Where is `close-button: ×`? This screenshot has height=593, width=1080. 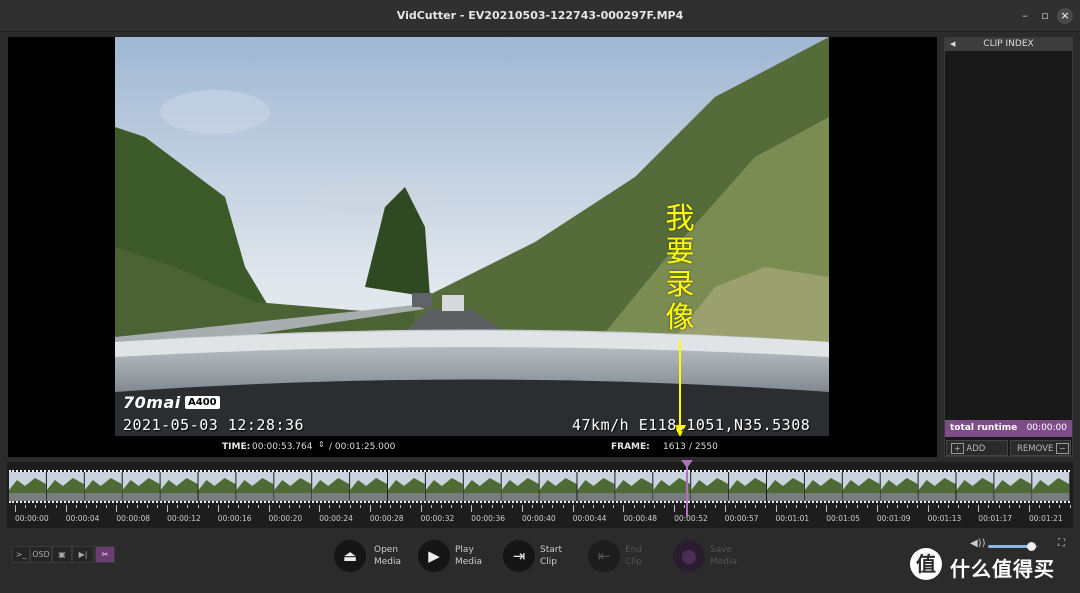 close-button: × is located at coordinates (1065, 16).